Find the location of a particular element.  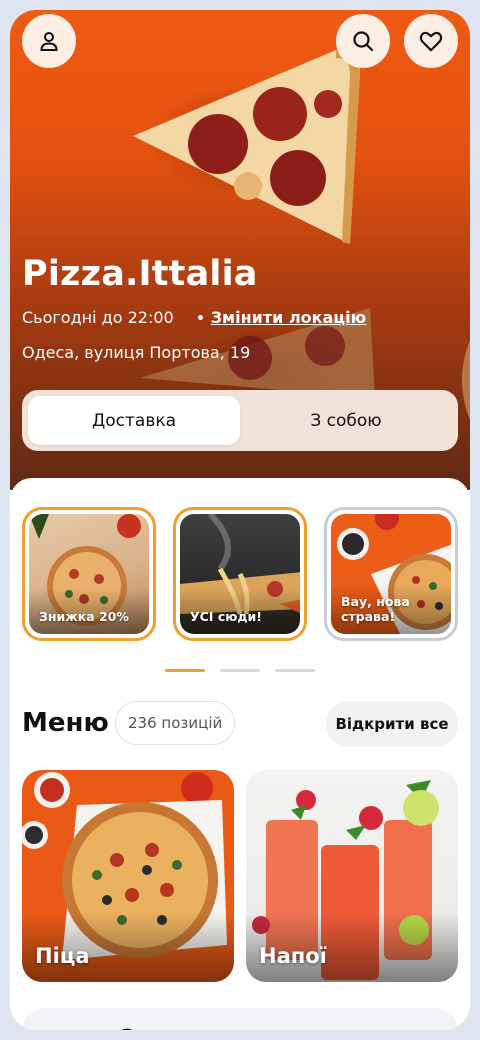

pager-dot-active is located at coordinates (185, 670).